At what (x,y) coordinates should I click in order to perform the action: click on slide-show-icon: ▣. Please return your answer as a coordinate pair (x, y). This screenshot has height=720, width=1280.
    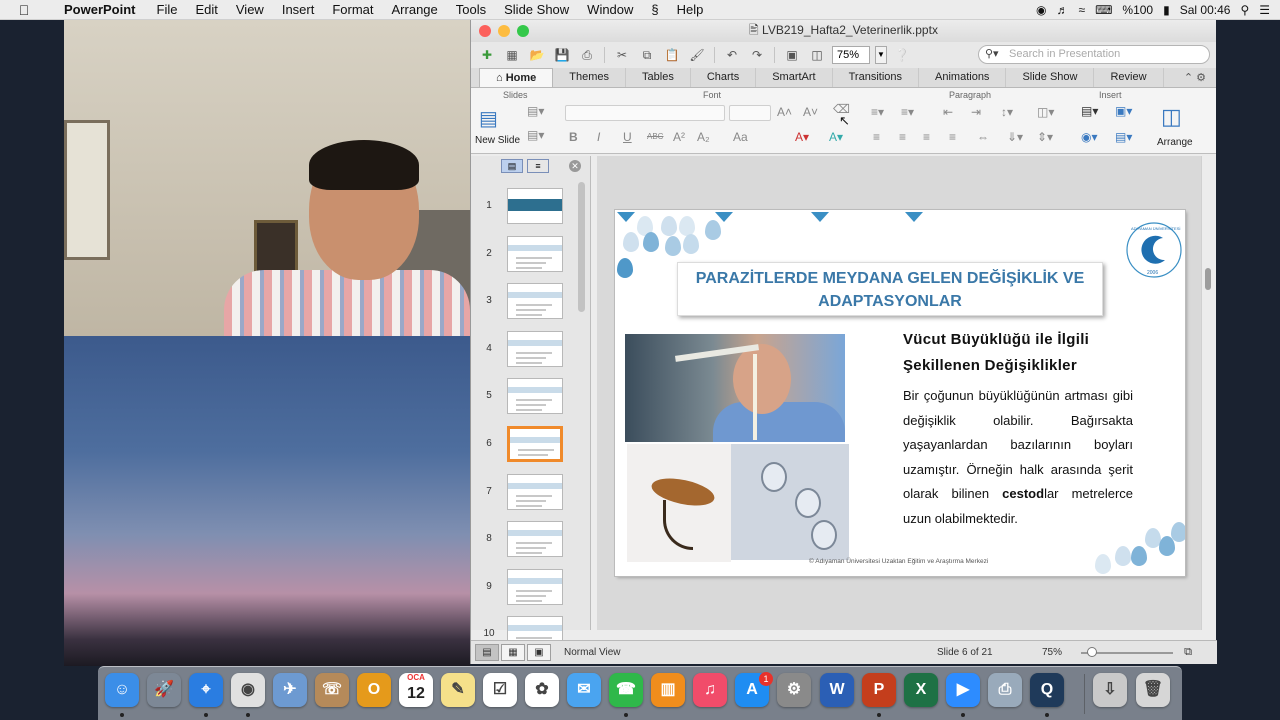
    Looking at the image, I should click on (792, 55).